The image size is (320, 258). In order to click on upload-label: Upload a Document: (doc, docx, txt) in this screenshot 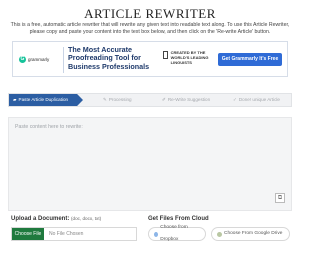, I will do `click(56, 219)`.